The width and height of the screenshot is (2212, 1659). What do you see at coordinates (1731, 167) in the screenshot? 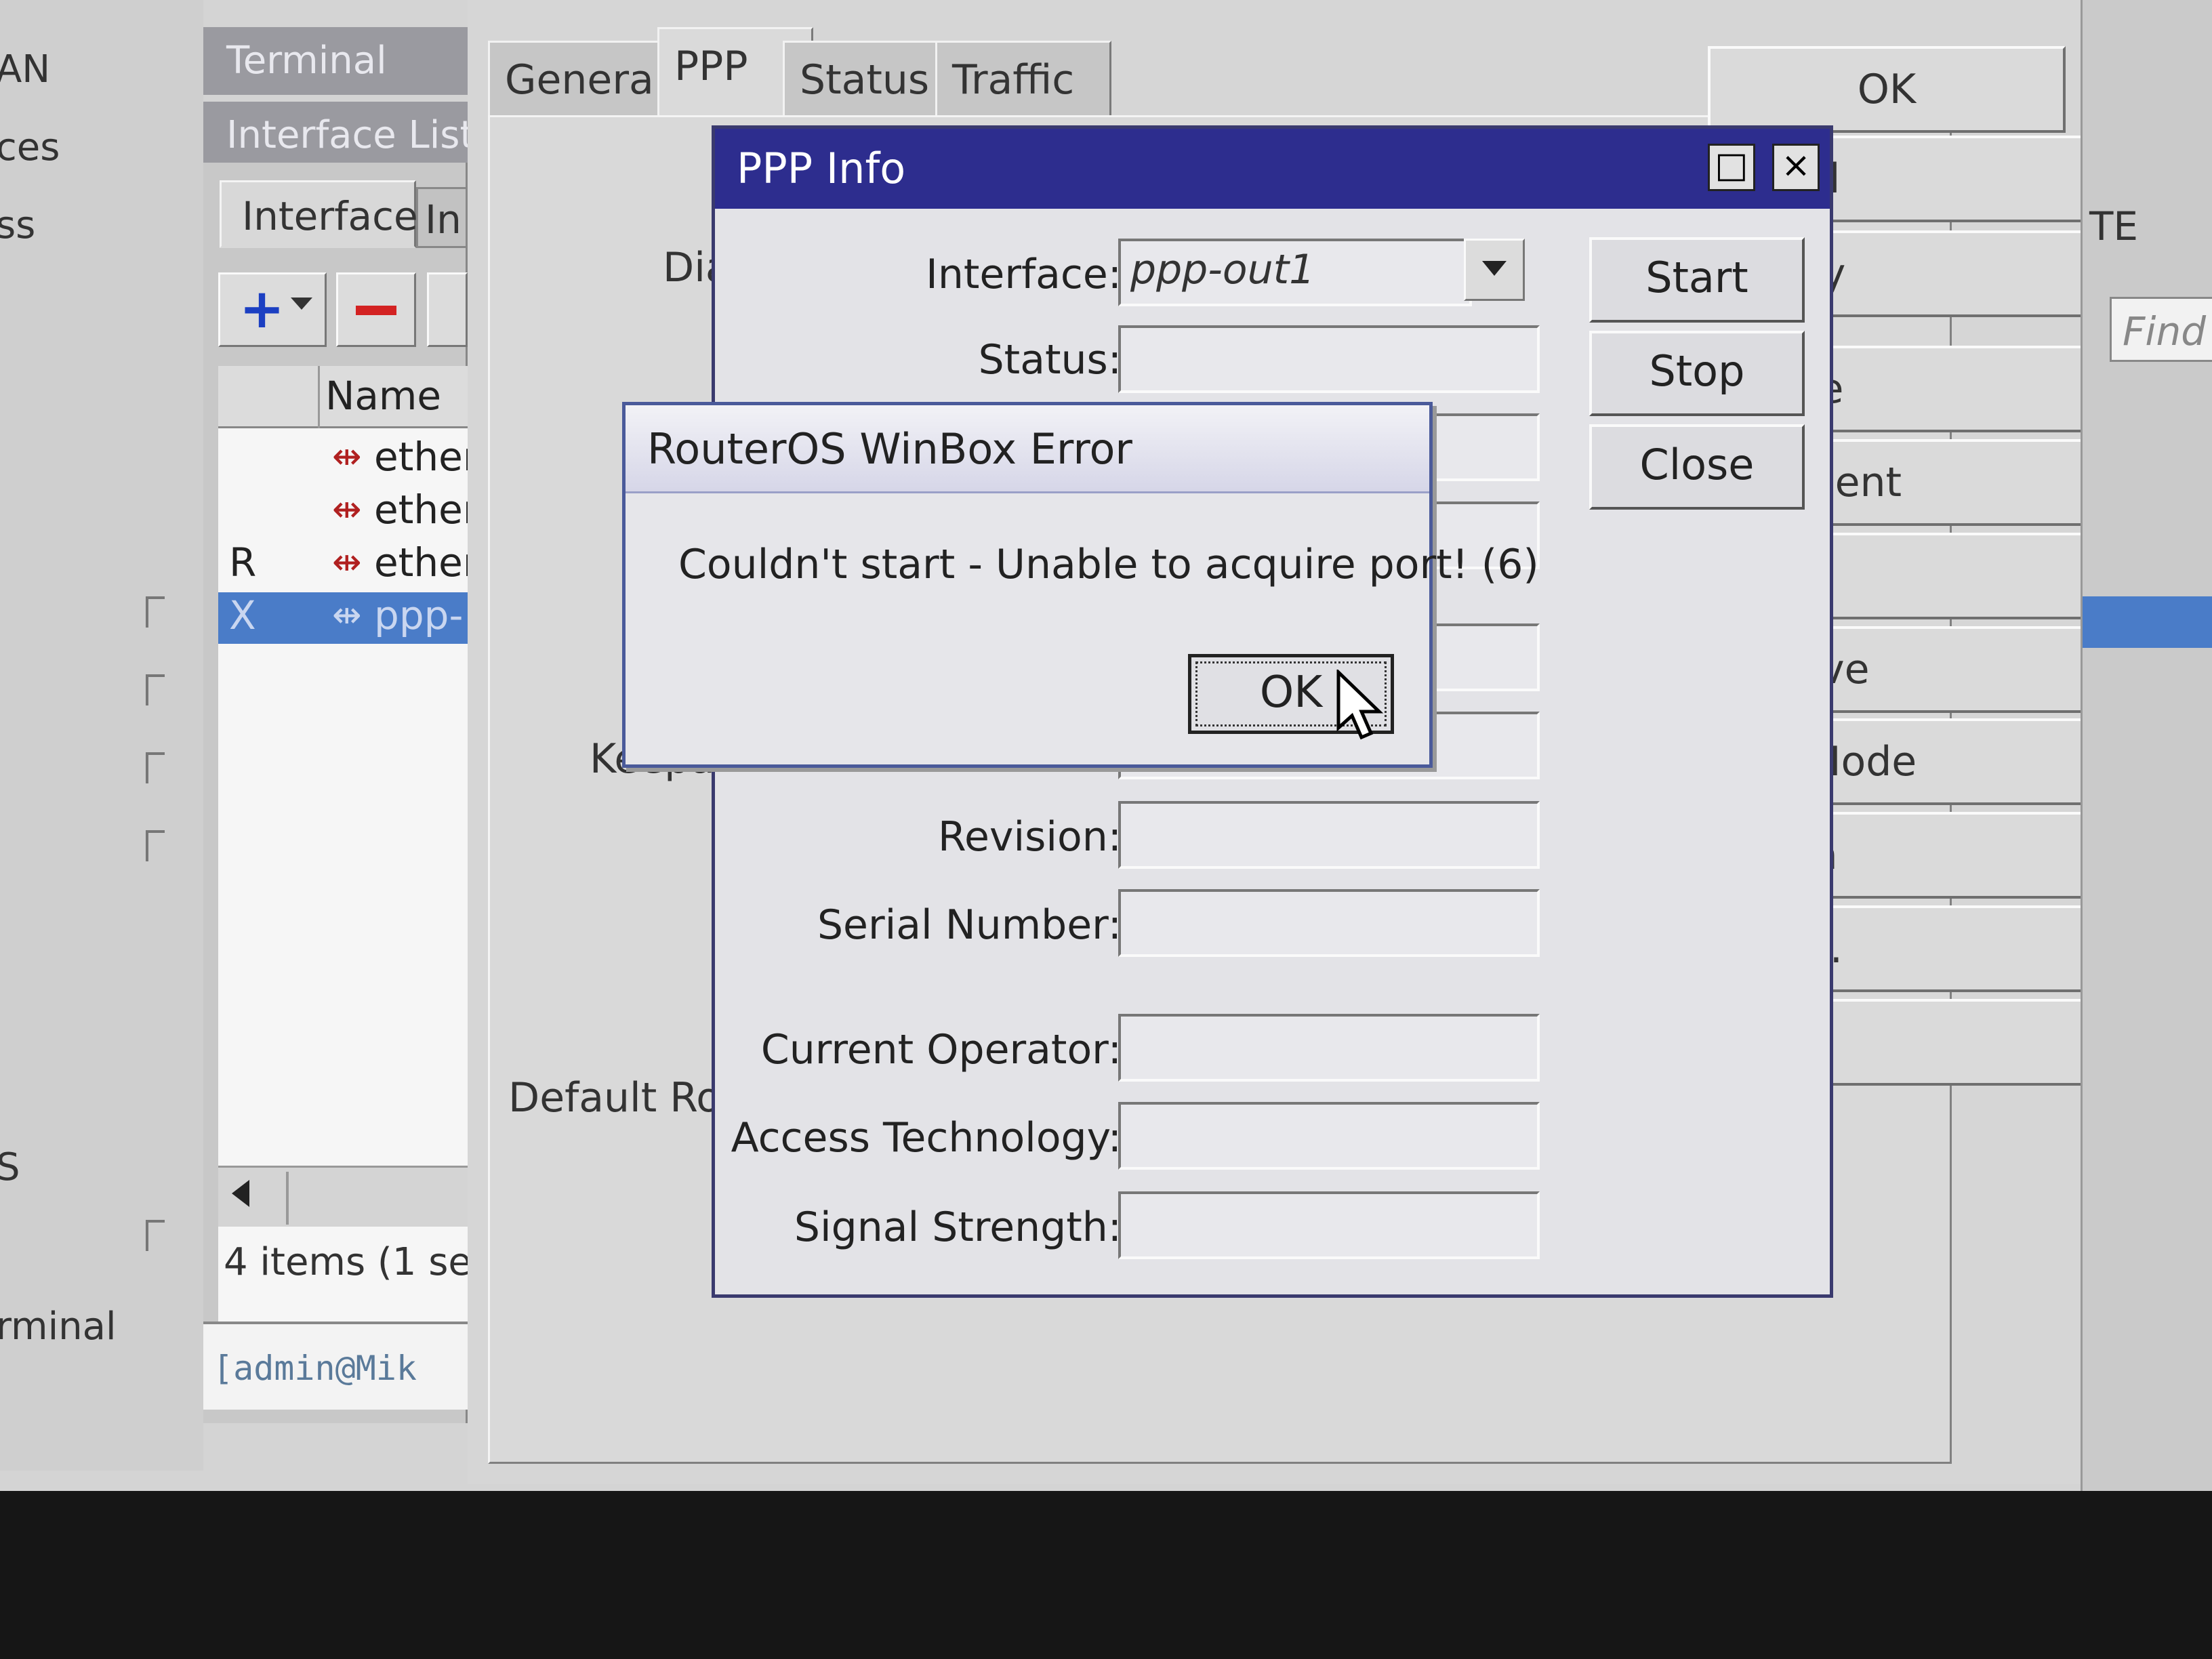
I see `maximize-icon: □` at bounding box center [1731, 167].